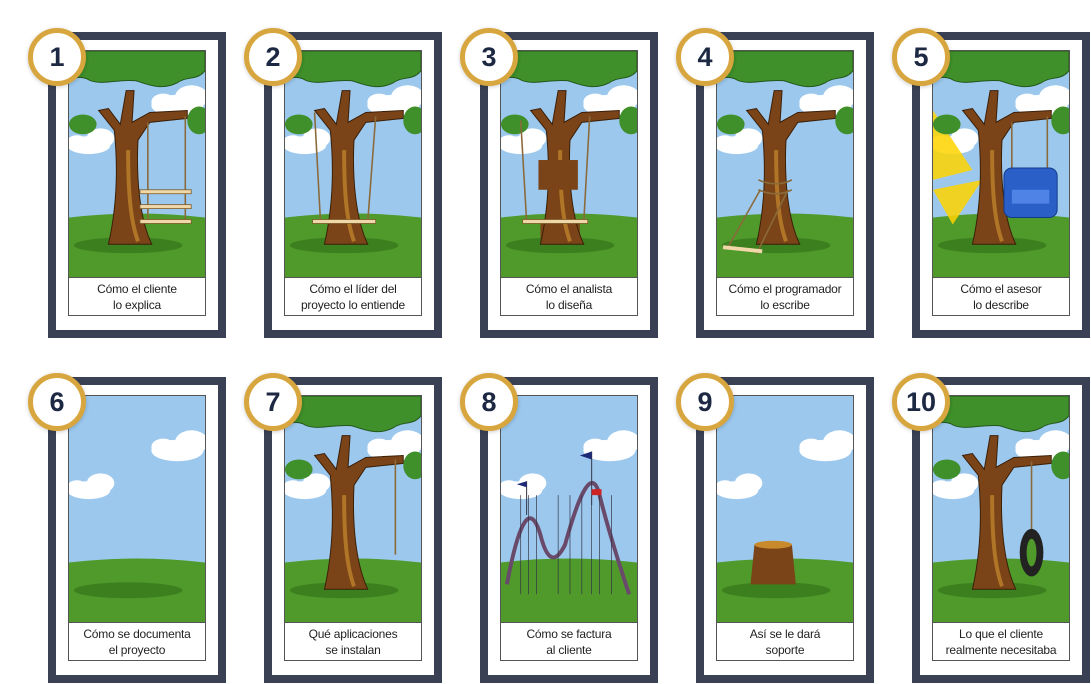 This screenshot has height=684, width=1091. I want to click on panel-number-badge: 4, so click(705, 57).